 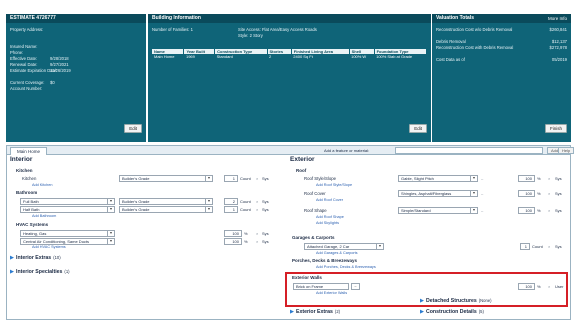 What do you see at coordinates (451, 41) in the screenshot?
I see `valuation-label: Debris Removal` at bounding box center [451, 41].